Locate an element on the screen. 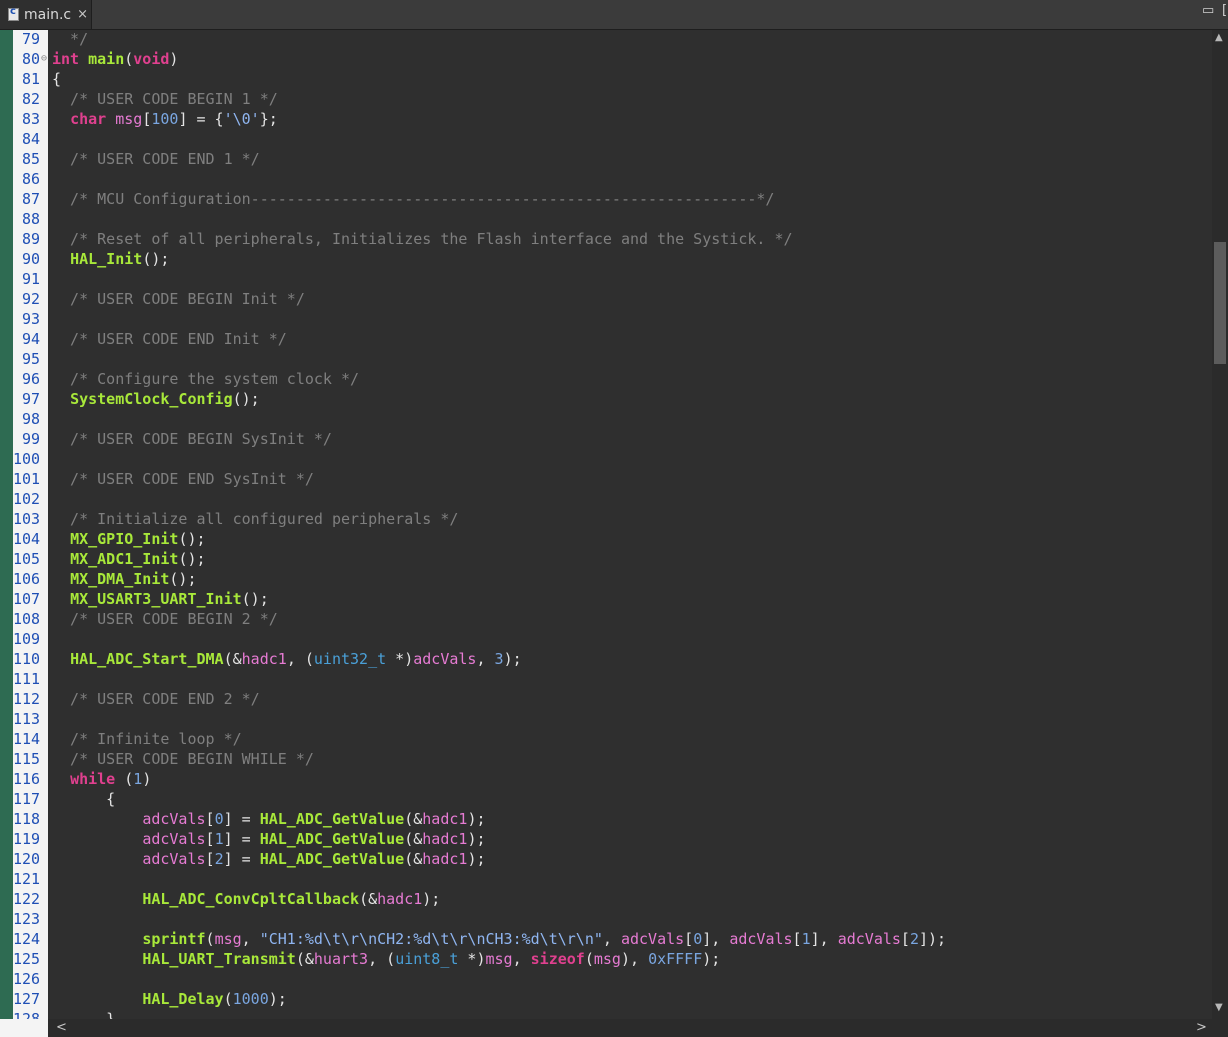 The width and height of the screenshot is (1228, 1037). code-text: (); is located at coordinates (246, 399).